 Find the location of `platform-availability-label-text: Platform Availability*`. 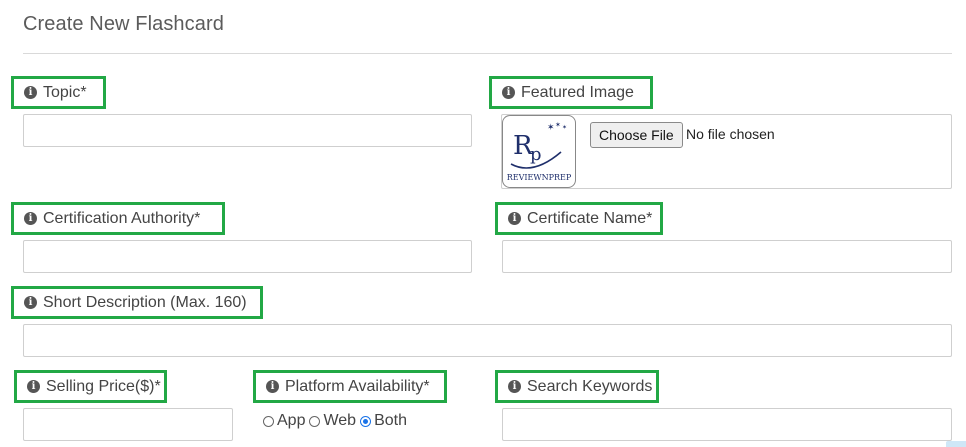

platform-availability-label-text: Platform Availability* is located at coordinates (357, 386).